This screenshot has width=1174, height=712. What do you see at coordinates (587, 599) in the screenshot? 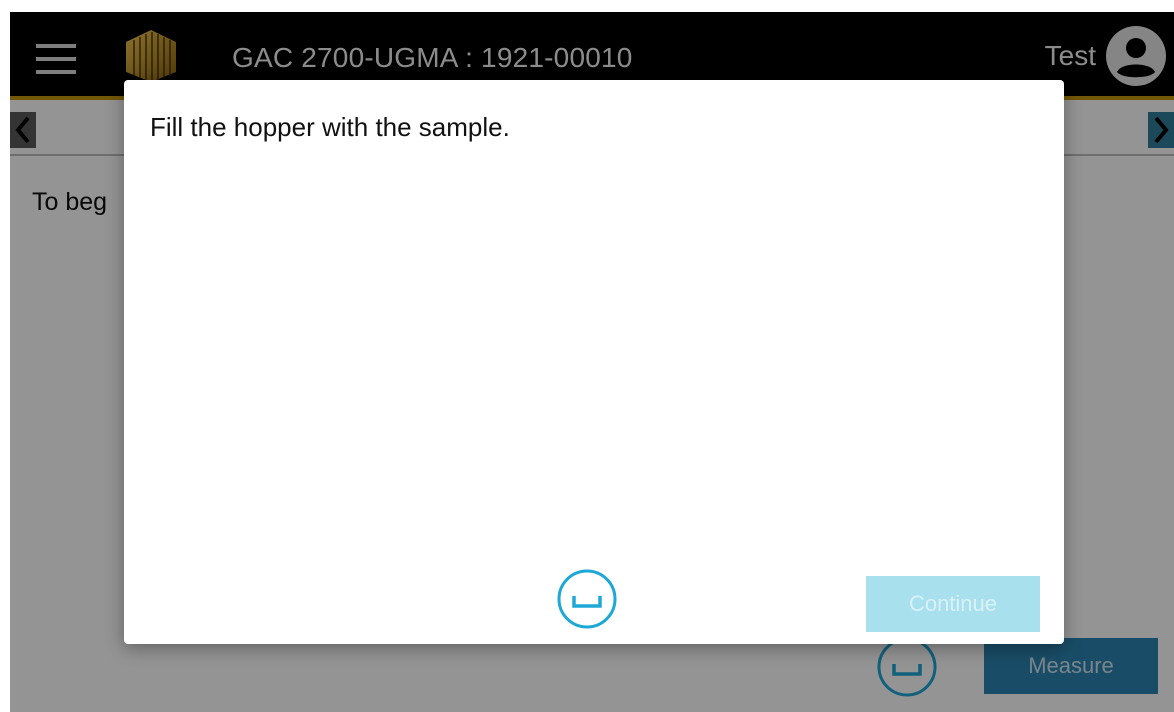
I see `spacebar-icon` at bounding box center [587, 599].